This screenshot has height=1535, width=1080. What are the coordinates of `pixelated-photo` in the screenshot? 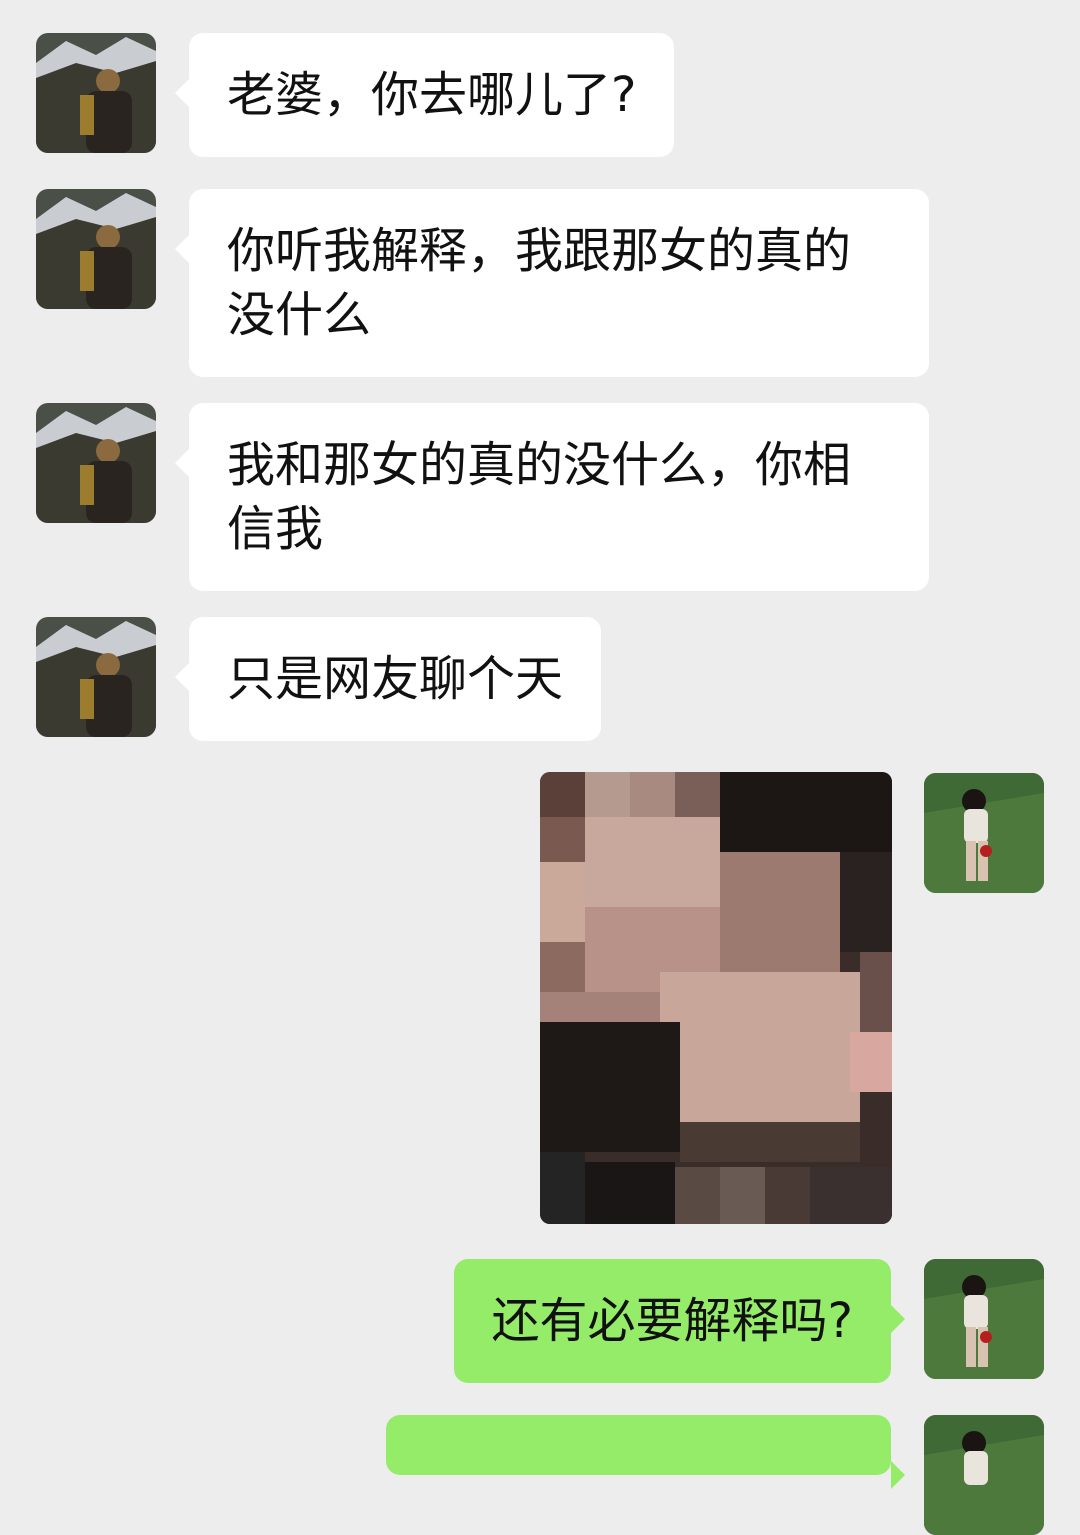 It's located at (716, 998).